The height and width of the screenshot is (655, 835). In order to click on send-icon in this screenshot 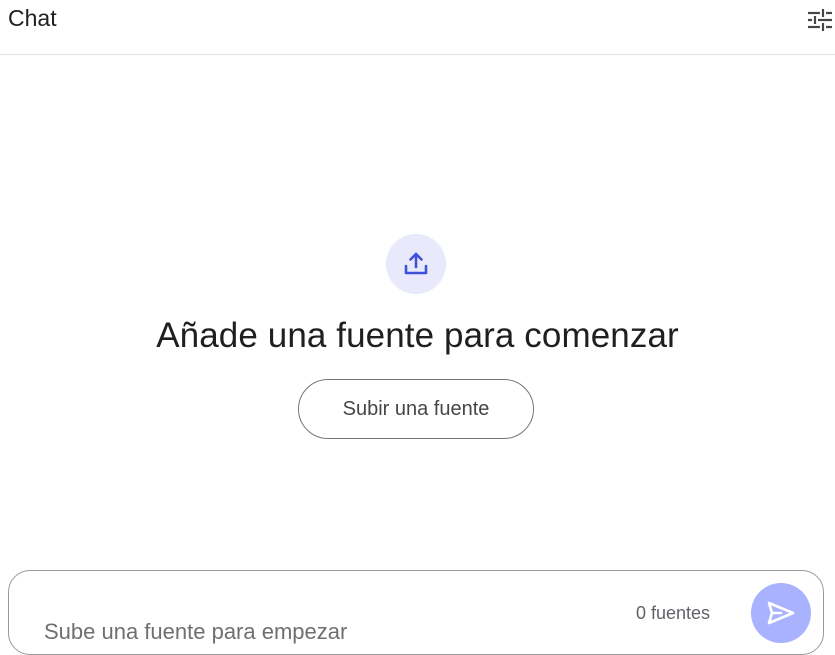, I will do `click(781, 613)`.